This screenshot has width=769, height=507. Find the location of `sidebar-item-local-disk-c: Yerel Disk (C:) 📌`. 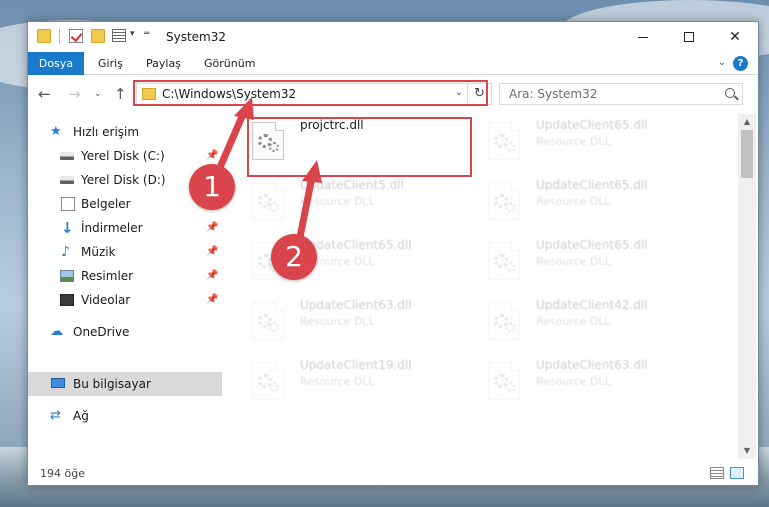

sidebar-item-local-disk-c: Yerel Disk (C:) 📌 is located at coordinates (125, 156).